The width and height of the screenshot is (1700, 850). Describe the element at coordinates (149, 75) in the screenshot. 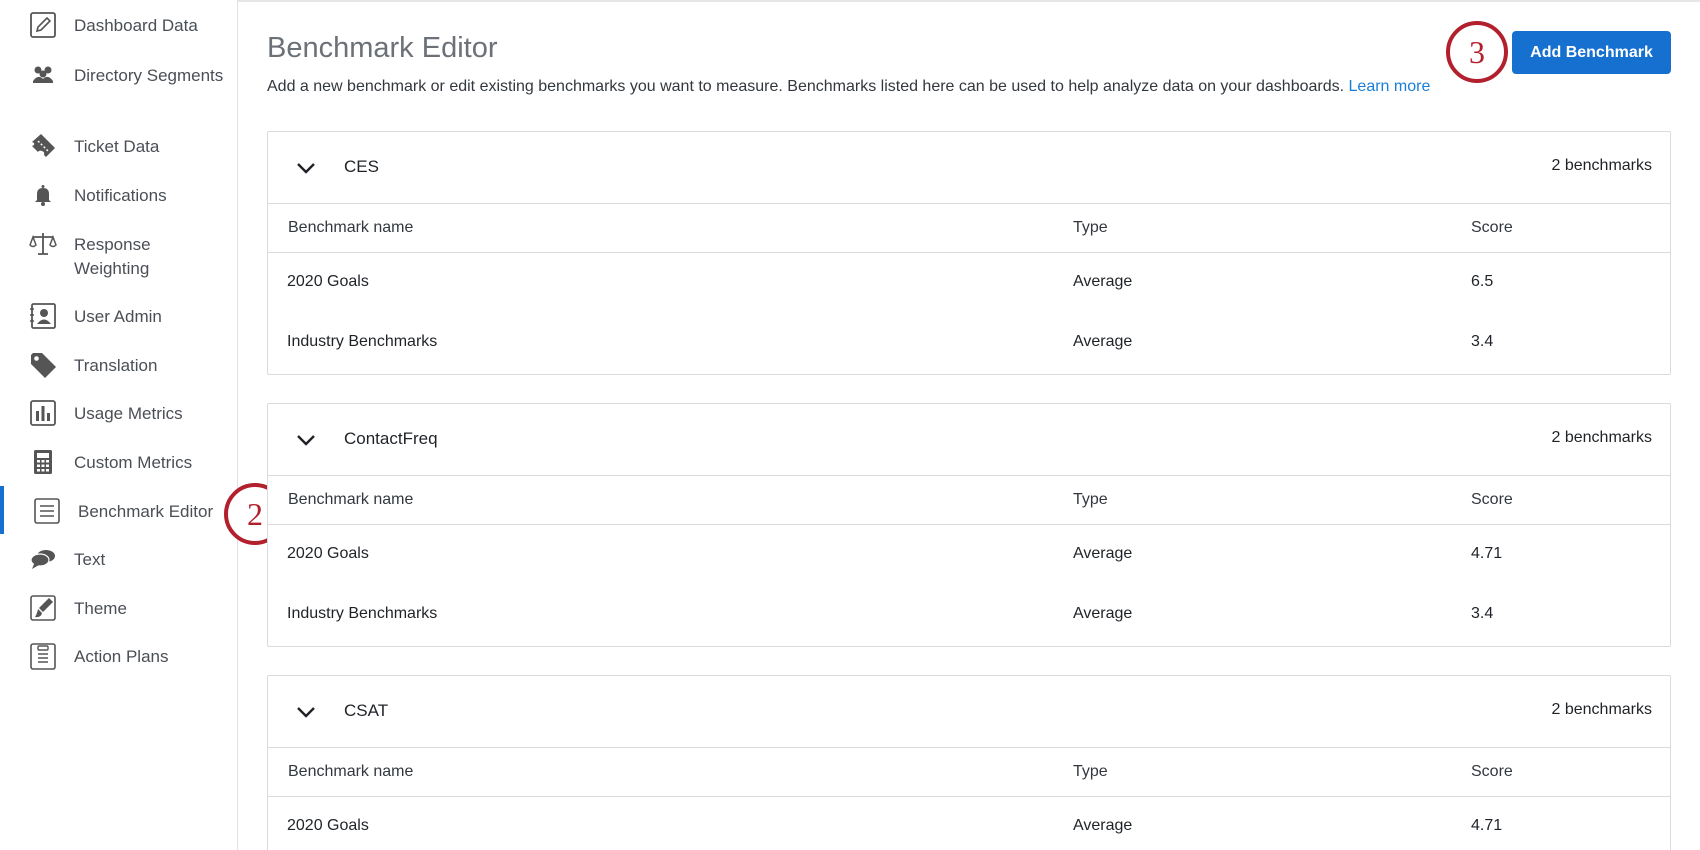

I see `sidebar-item-label: Directory Segments` at that location.